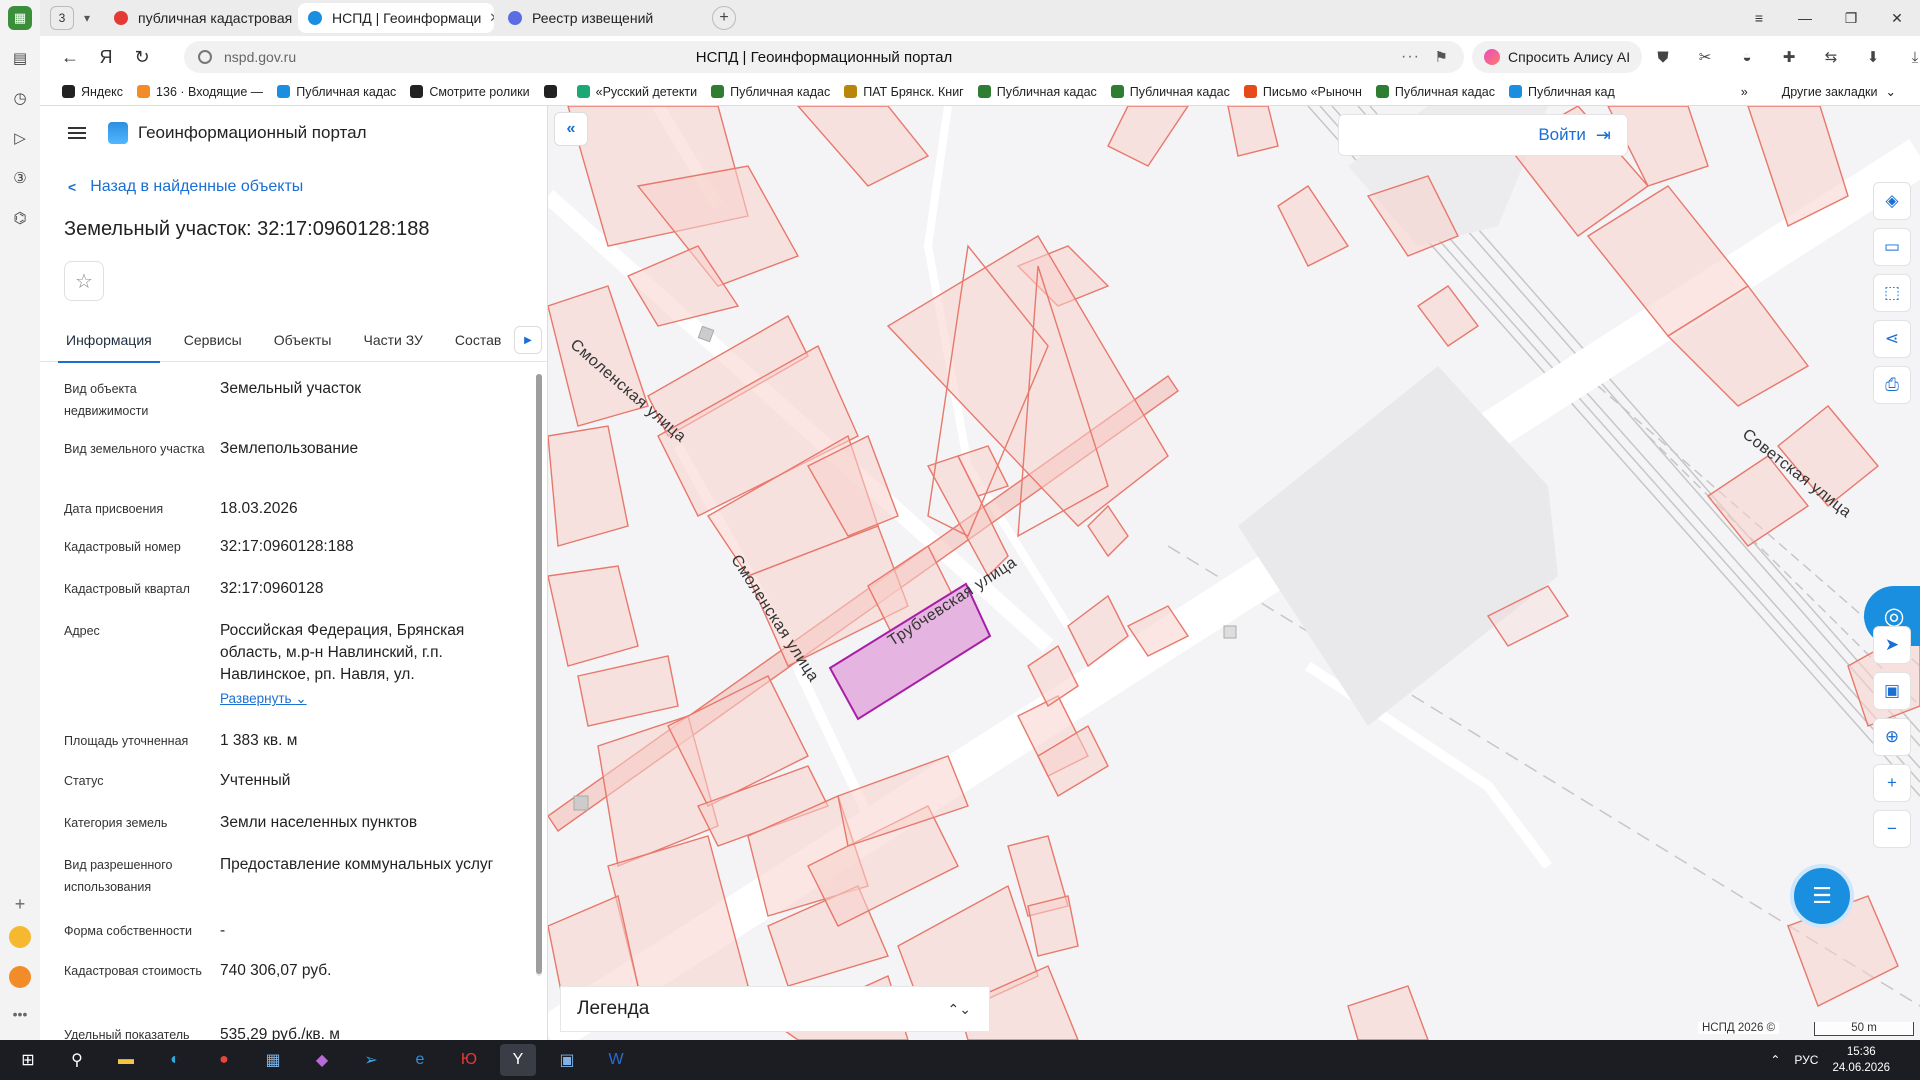 The image size is (1920, 1080). Describe the element at coordinates (571, 129) in the screenshot. I see `collapse-panel-button: «` at that location.